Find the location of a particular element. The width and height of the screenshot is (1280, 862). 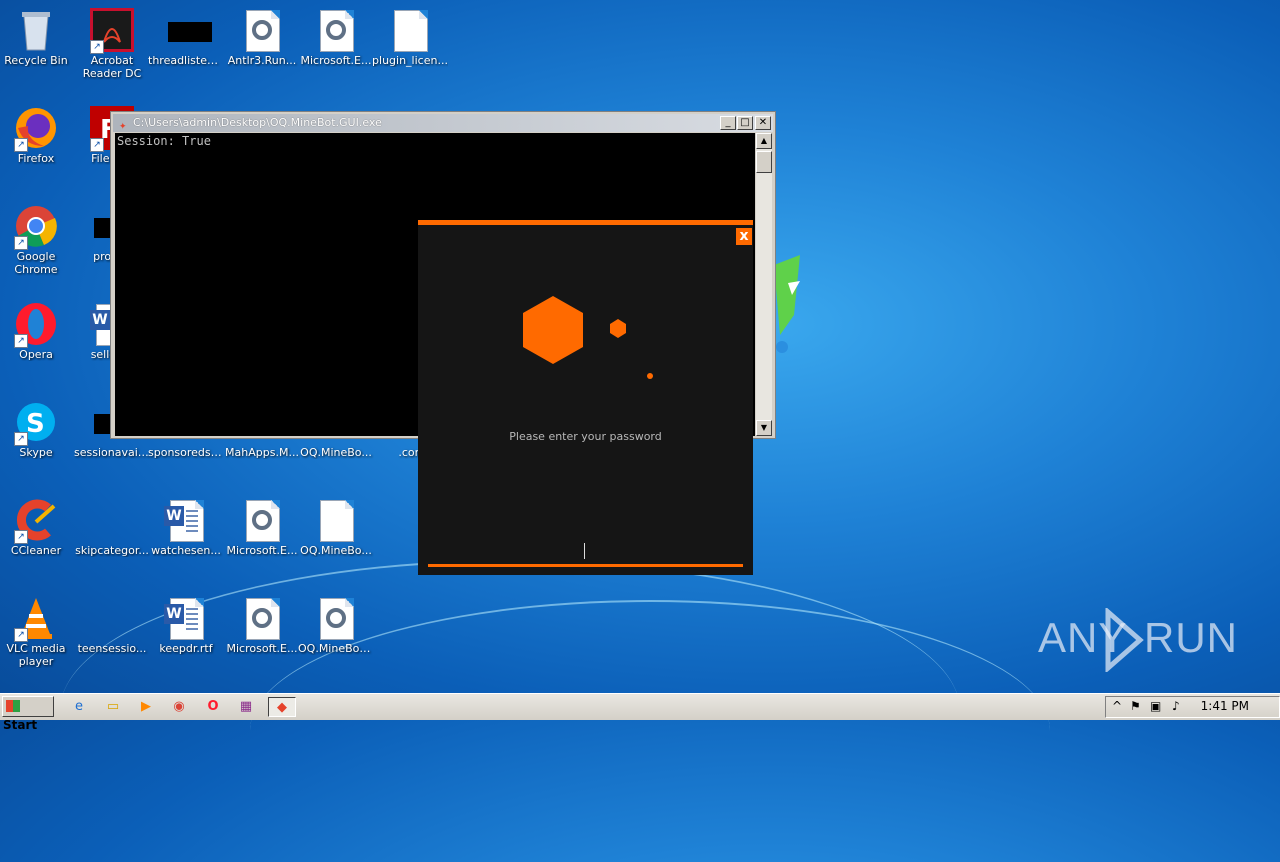

desktop-icon-keepdr: W keepdr.rtf is located at coordinates (186, 625).